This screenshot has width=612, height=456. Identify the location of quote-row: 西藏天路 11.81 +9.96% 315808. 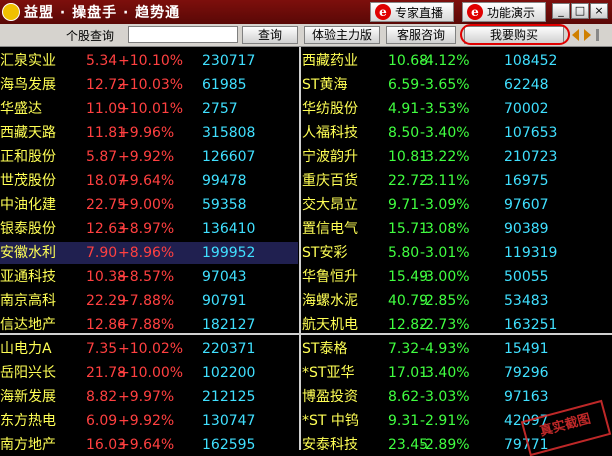
(149, 133).